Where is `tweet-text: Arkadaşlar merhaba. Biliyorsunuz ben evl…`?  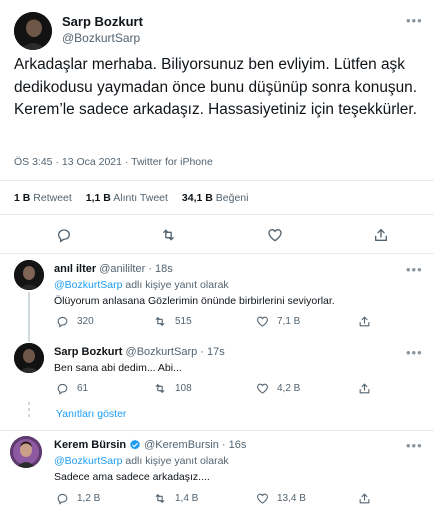
tweet-text: Arkadaşlar merhaba. Biliyorsunuz ben evl… is located at coordinates (216, 87).